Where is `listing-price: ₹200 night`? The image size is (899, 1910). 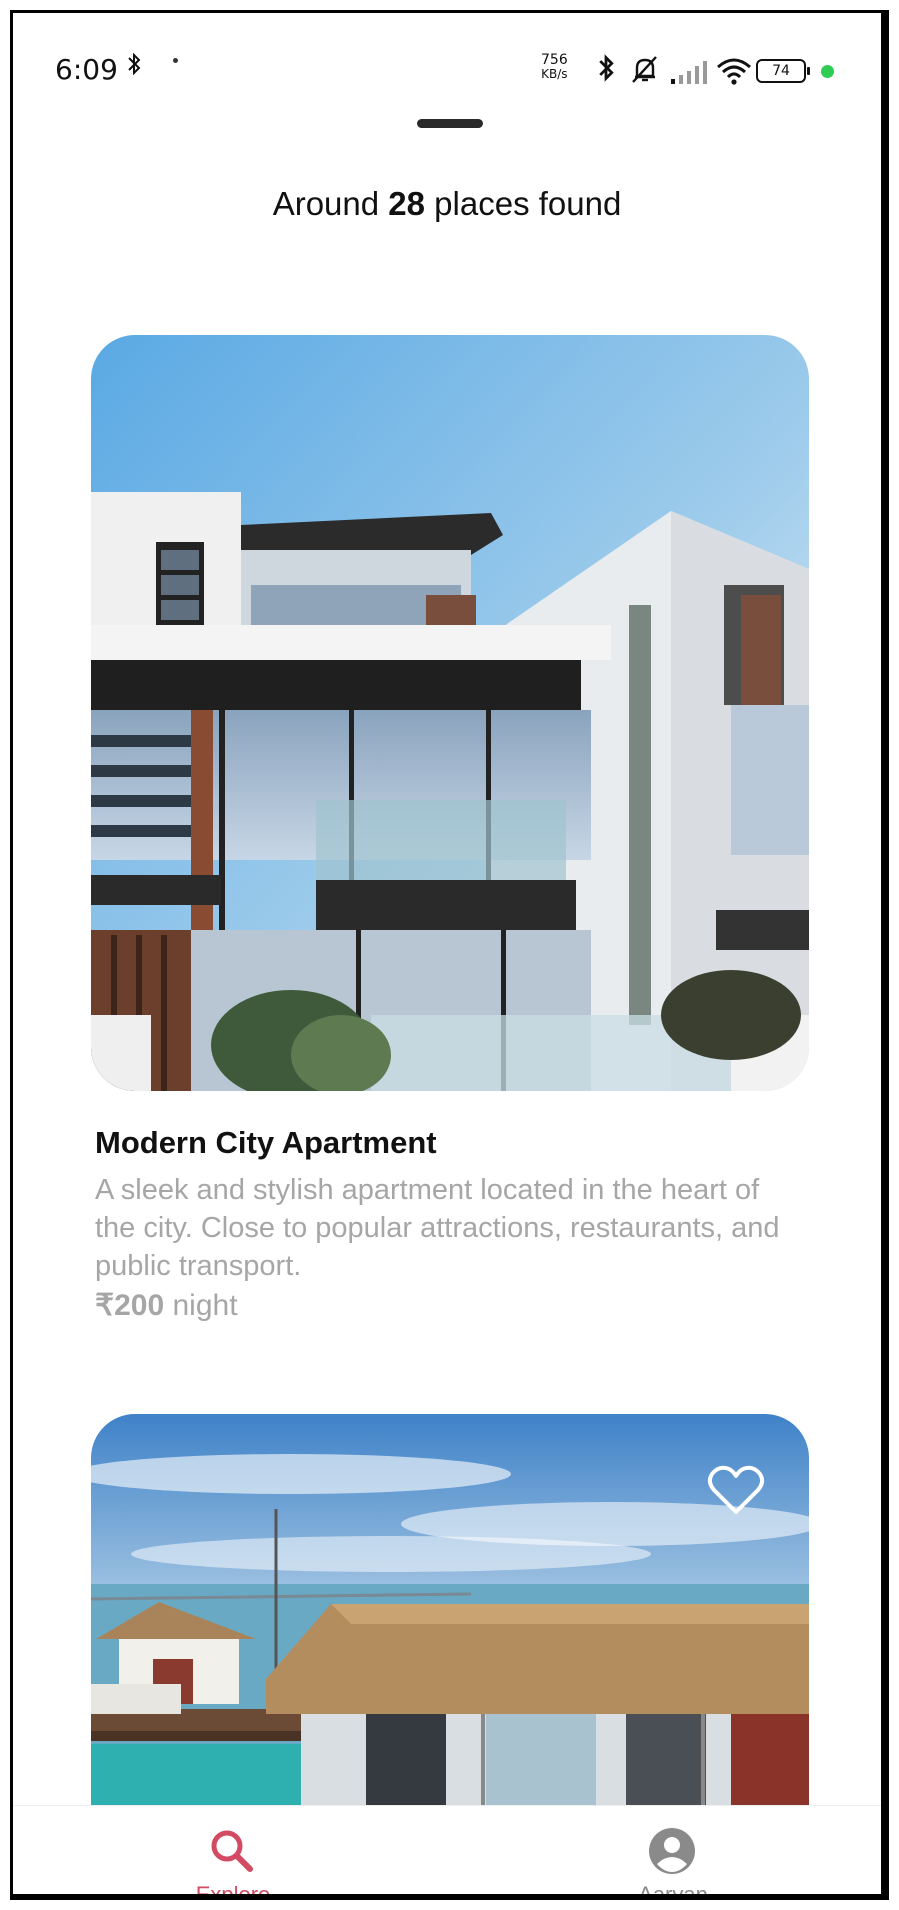 listing-price: ₹200 night is located at coordinates (166, 1305).